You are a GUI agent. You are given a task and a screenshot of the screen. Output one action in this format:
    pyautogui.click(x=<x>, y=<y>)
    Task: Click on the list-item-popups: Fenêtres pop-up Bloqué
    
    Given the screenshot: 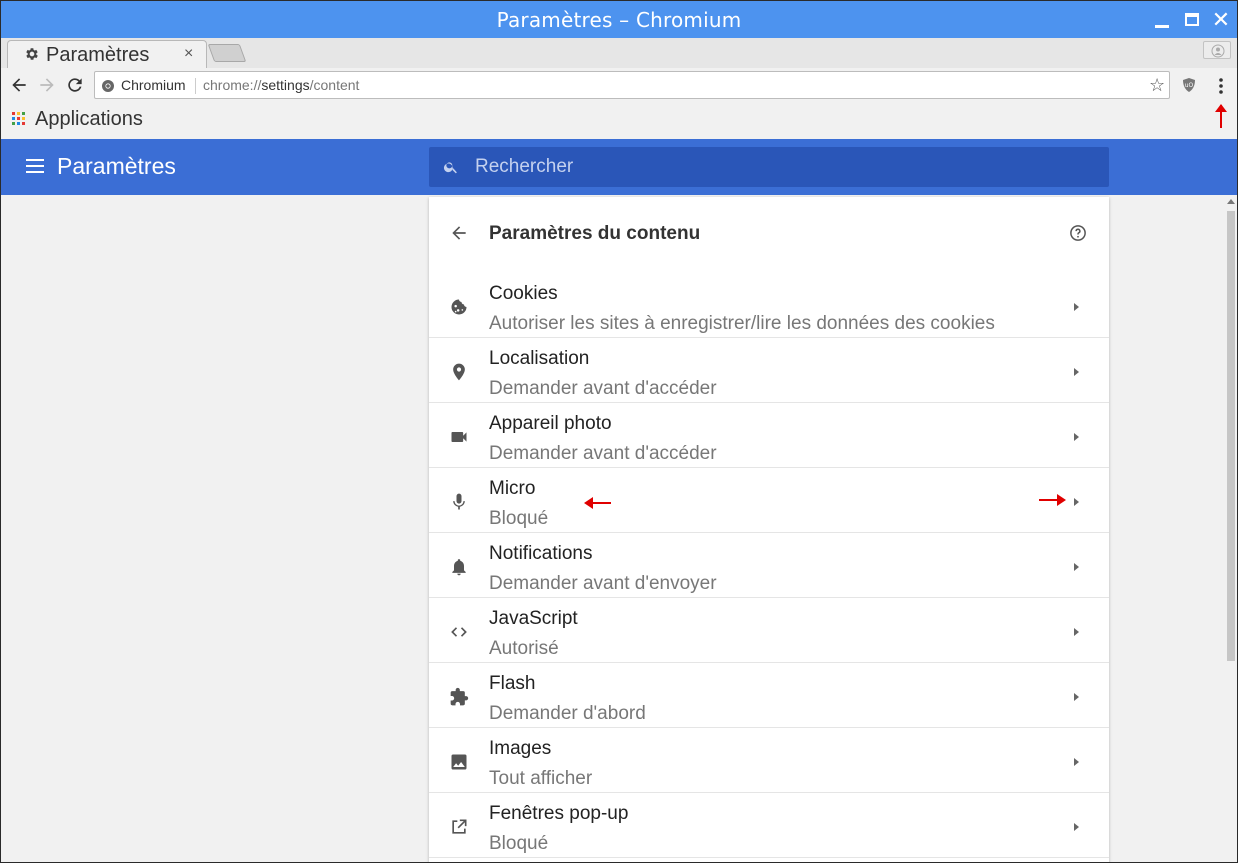 What is the action you would take?
    pyautogui.click(x=769, y=825)
    